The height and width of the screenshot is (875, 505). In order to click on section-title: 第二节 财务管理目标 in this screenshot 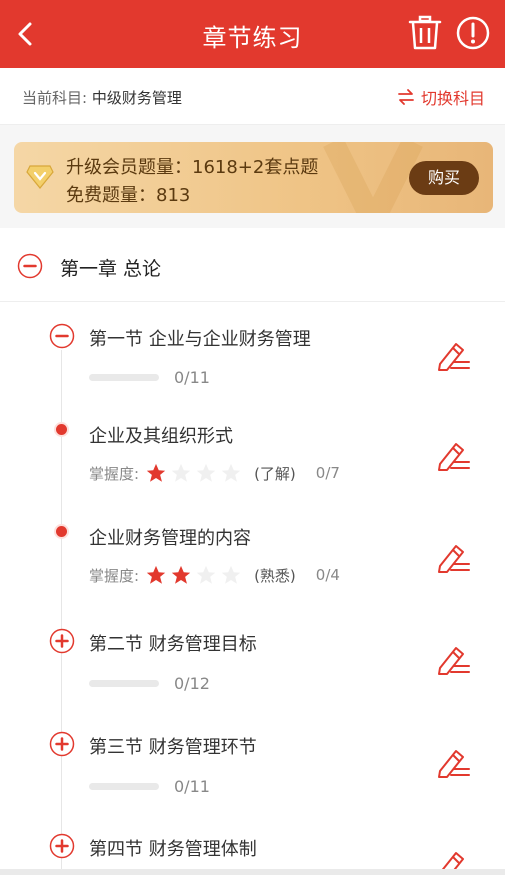, I will do `click(173, 644)`.